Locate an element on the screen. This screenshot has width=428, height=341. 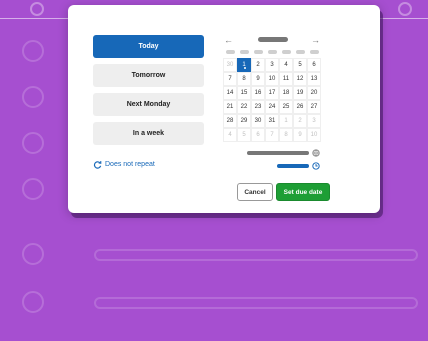
clock-icon is located at coordinates (316, 166).